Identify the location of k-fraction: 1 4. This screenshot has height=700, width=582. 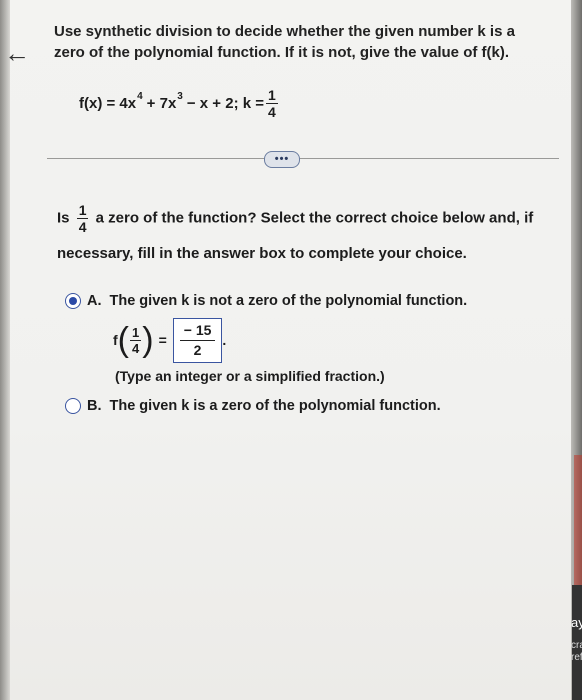
(272, 103).